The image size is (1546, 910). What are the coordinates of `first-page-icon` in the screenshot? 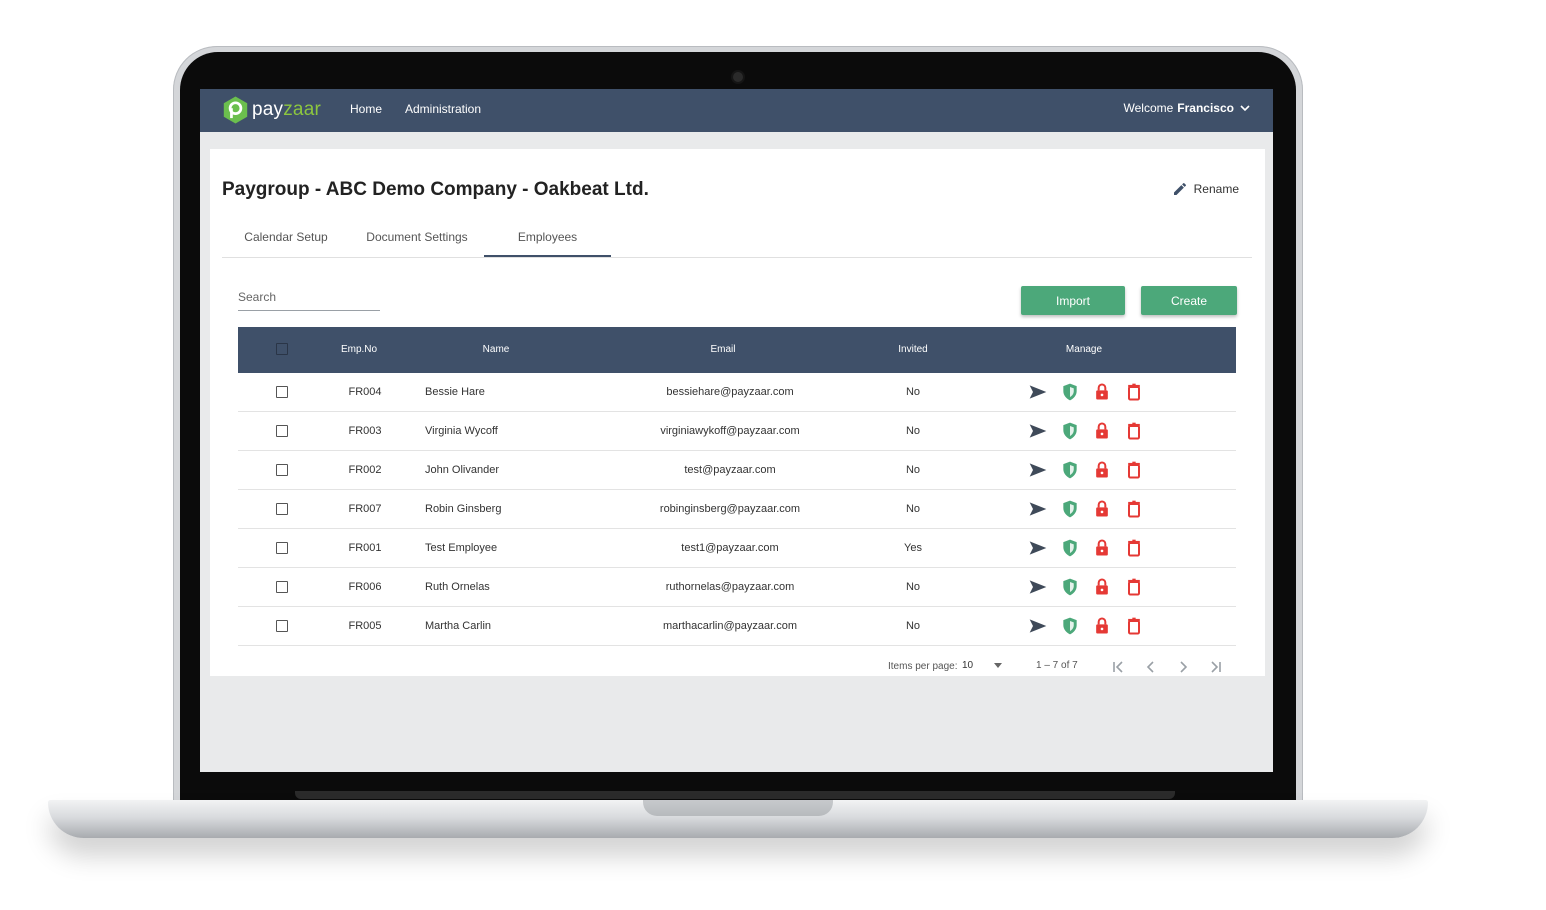 It's located at (1118, 667).